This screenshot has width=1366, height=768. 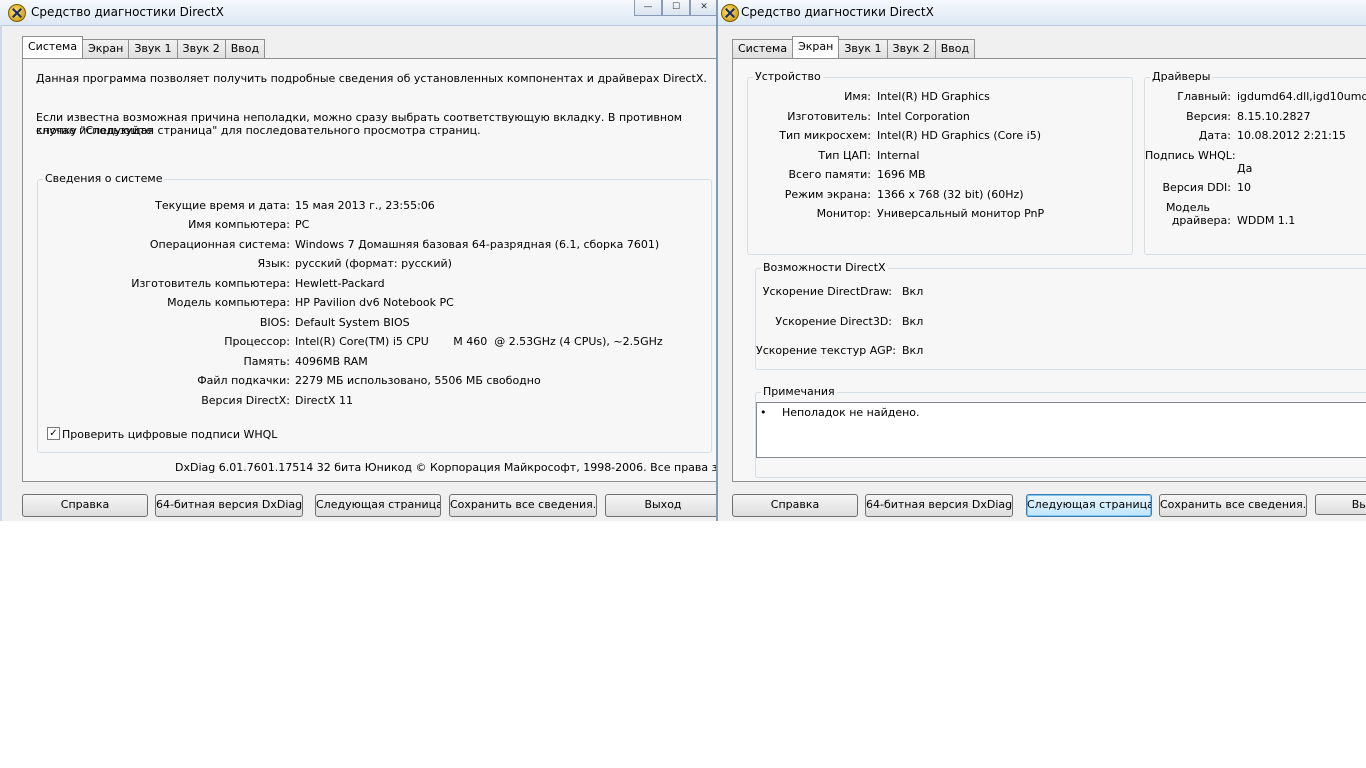 I want to click on driver-value: 10.08.2012 2:21:15, so click(x=1291, y=135).